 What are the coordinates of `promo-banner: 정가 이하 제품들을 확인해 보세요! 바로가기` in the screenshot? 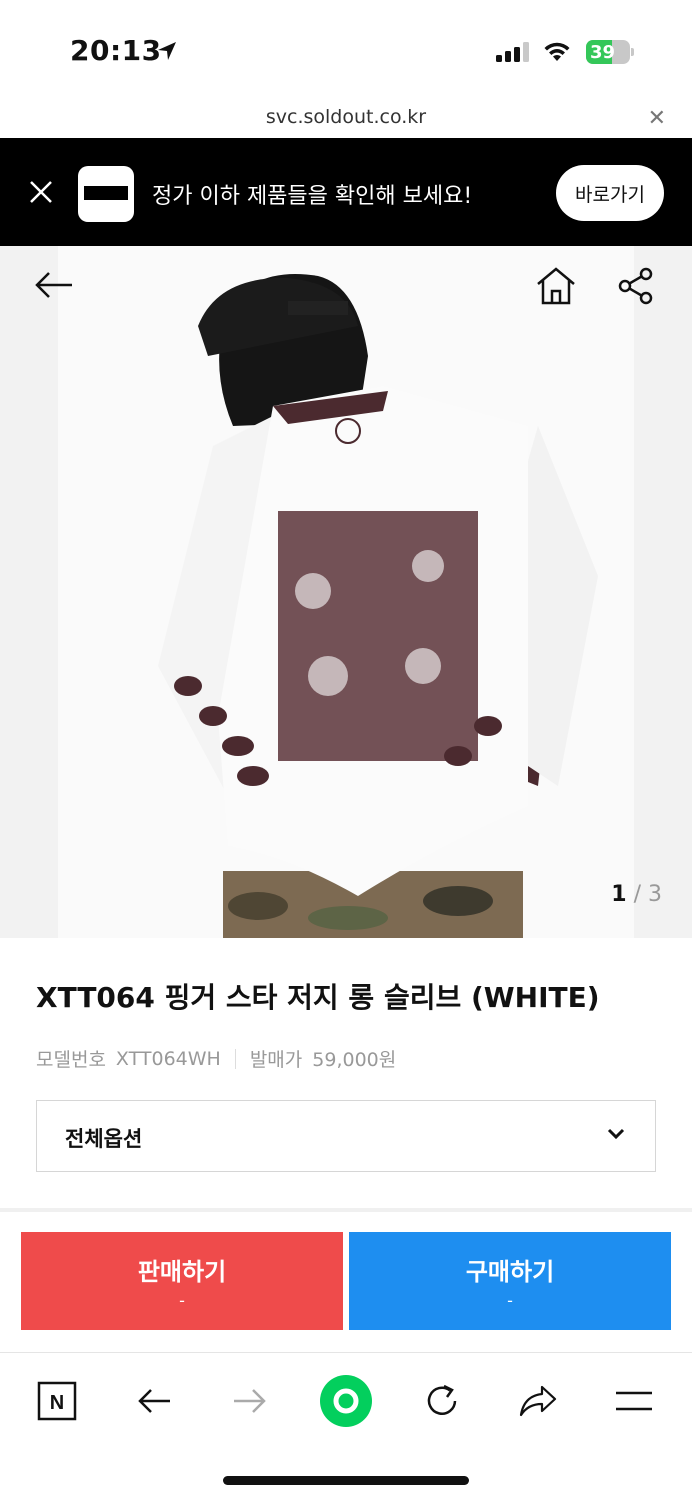 It's located at (346, 192).